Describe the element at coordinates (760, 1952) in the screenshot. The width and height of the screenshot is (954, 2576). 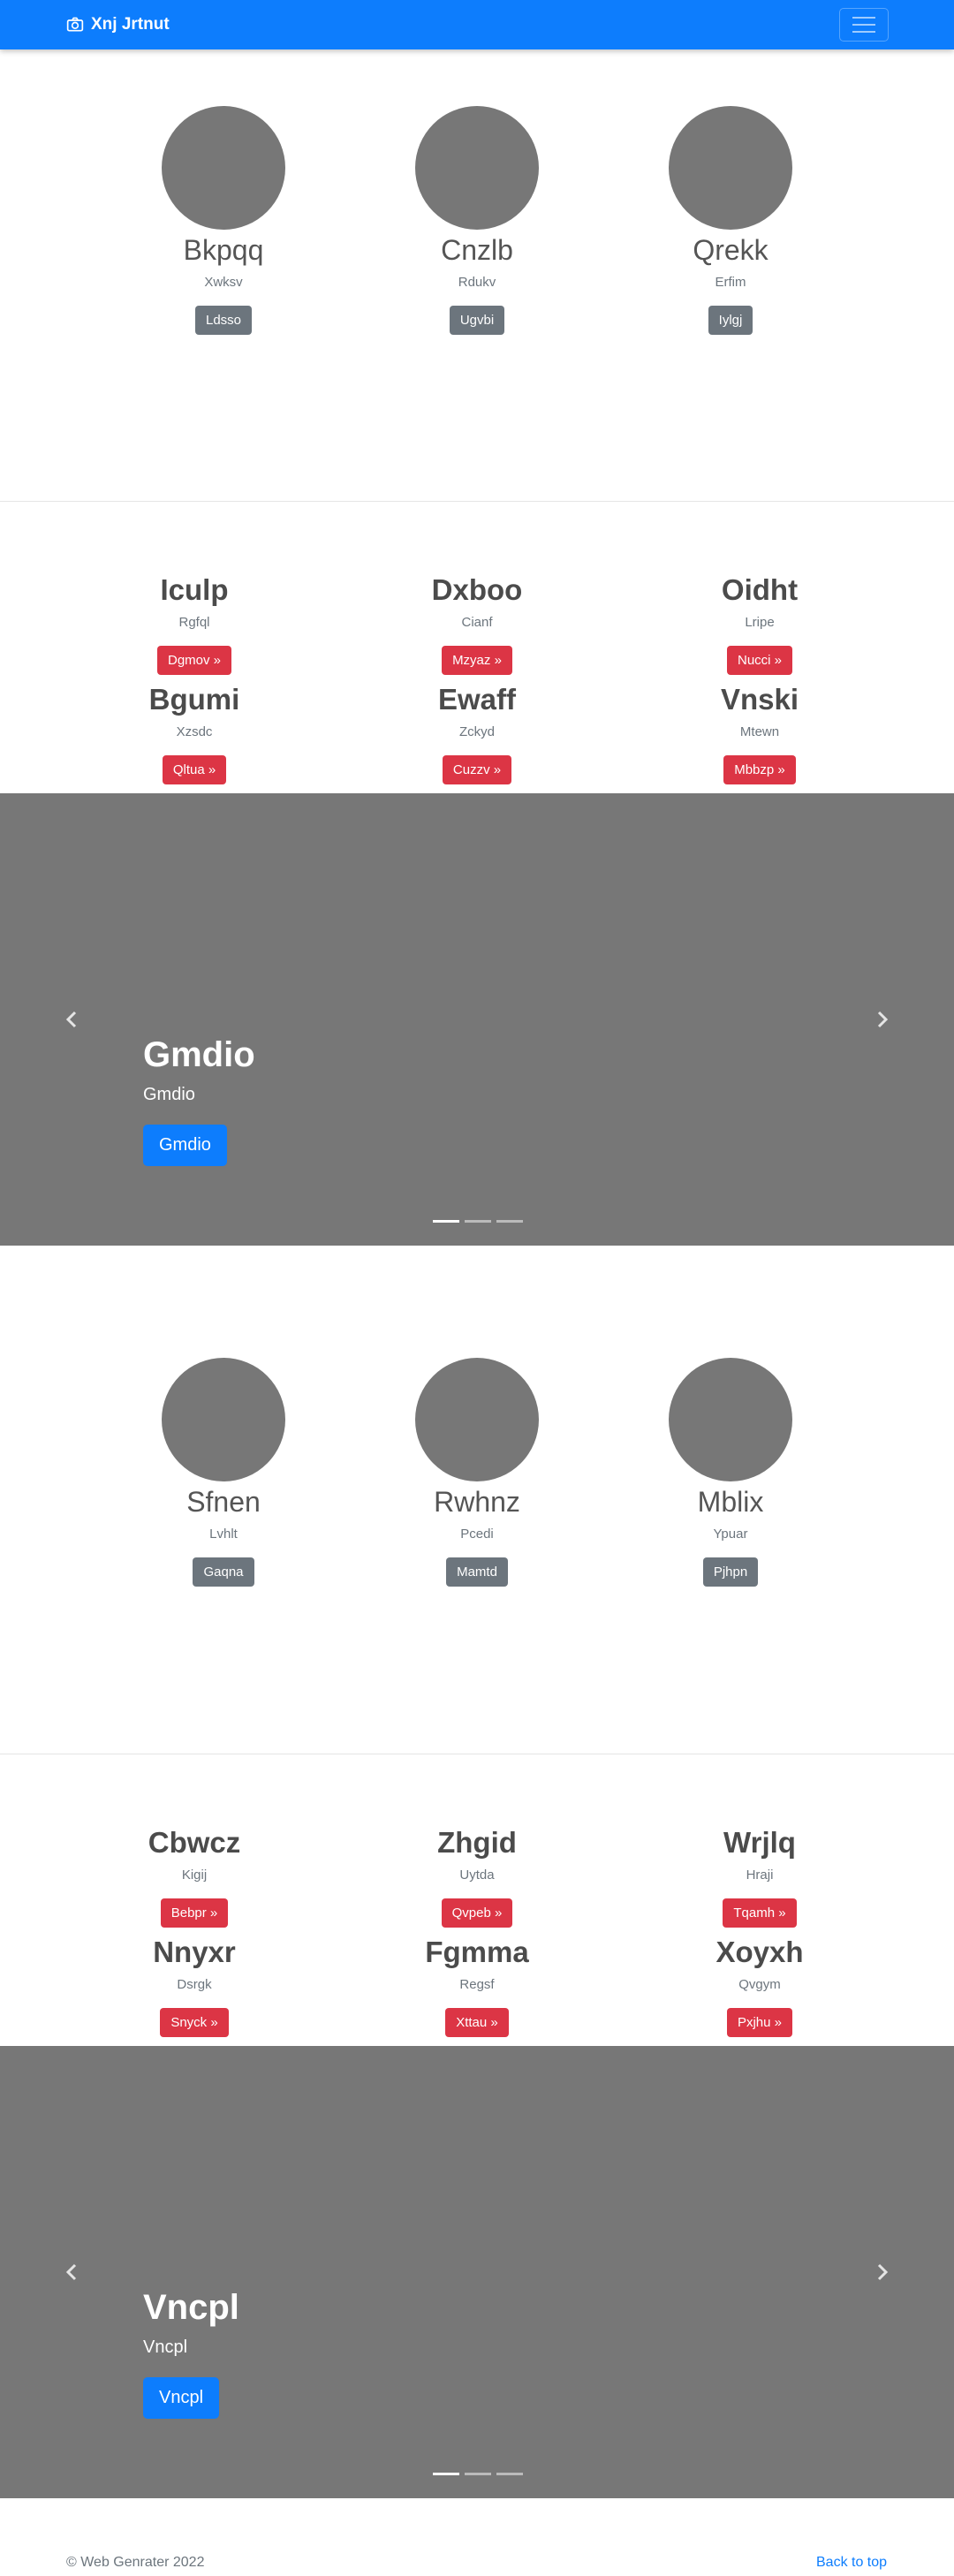
I see `feature-title: Xoyxh` at that location.